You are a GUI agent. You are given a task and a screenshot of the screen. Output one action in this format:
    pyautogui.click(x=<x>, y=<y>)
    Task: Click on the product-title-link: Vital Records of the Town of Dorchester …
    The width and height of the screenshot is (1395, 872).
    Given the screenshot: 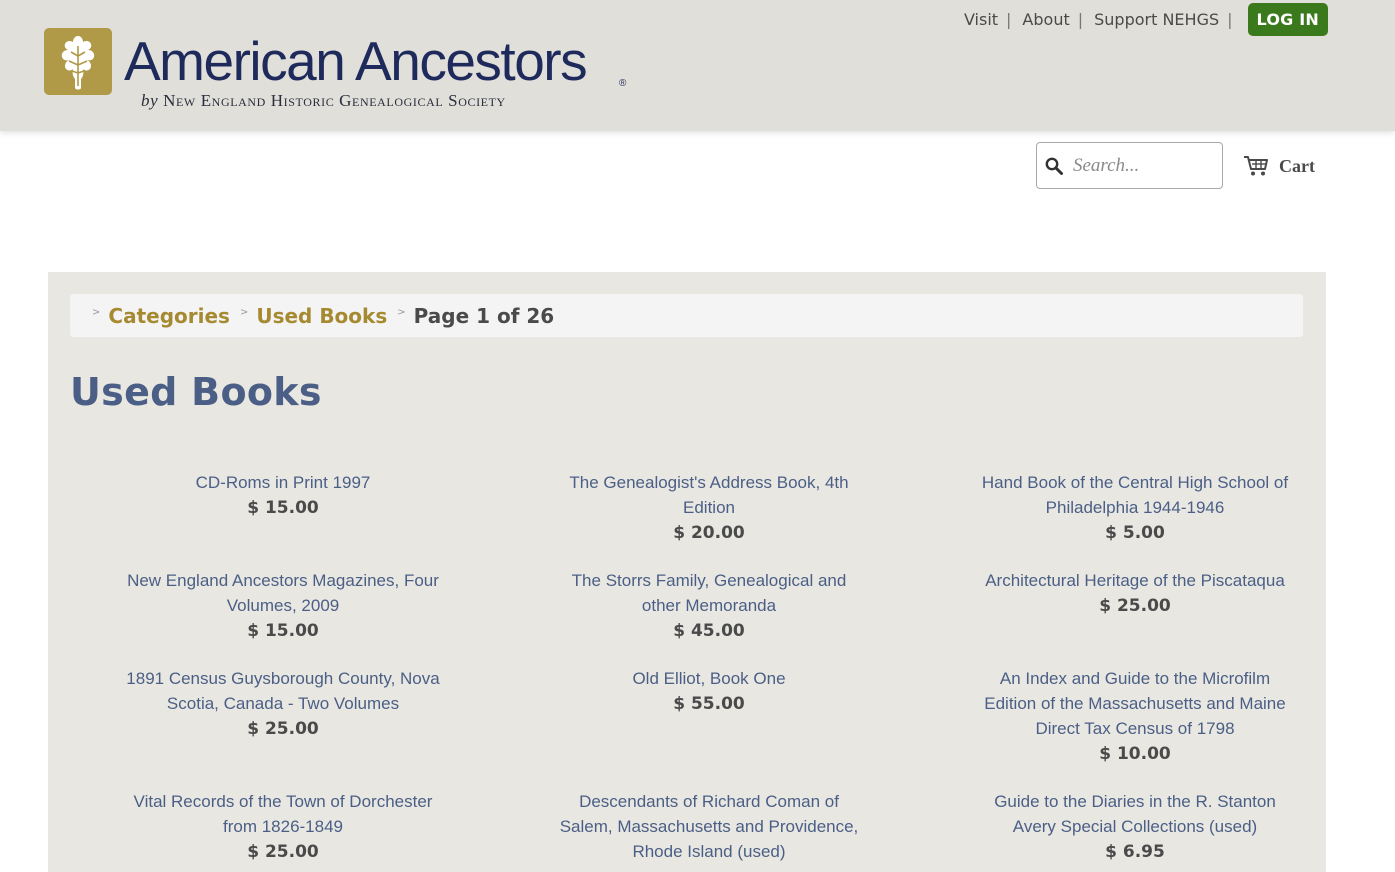 What is the action you would take?
    pyautogui.click(x=283, y=814)
    